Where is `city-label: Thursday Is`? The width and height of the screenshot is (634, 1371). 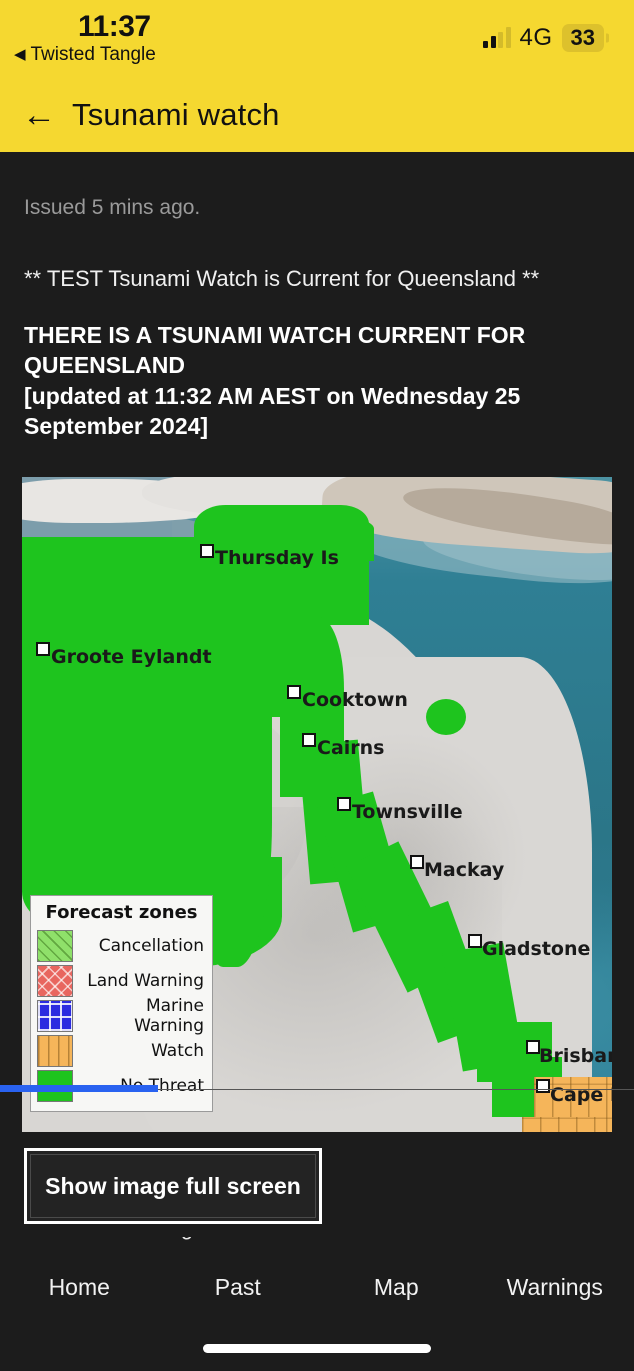 city-label: Thursday Is is located at coordinates (277, 558).